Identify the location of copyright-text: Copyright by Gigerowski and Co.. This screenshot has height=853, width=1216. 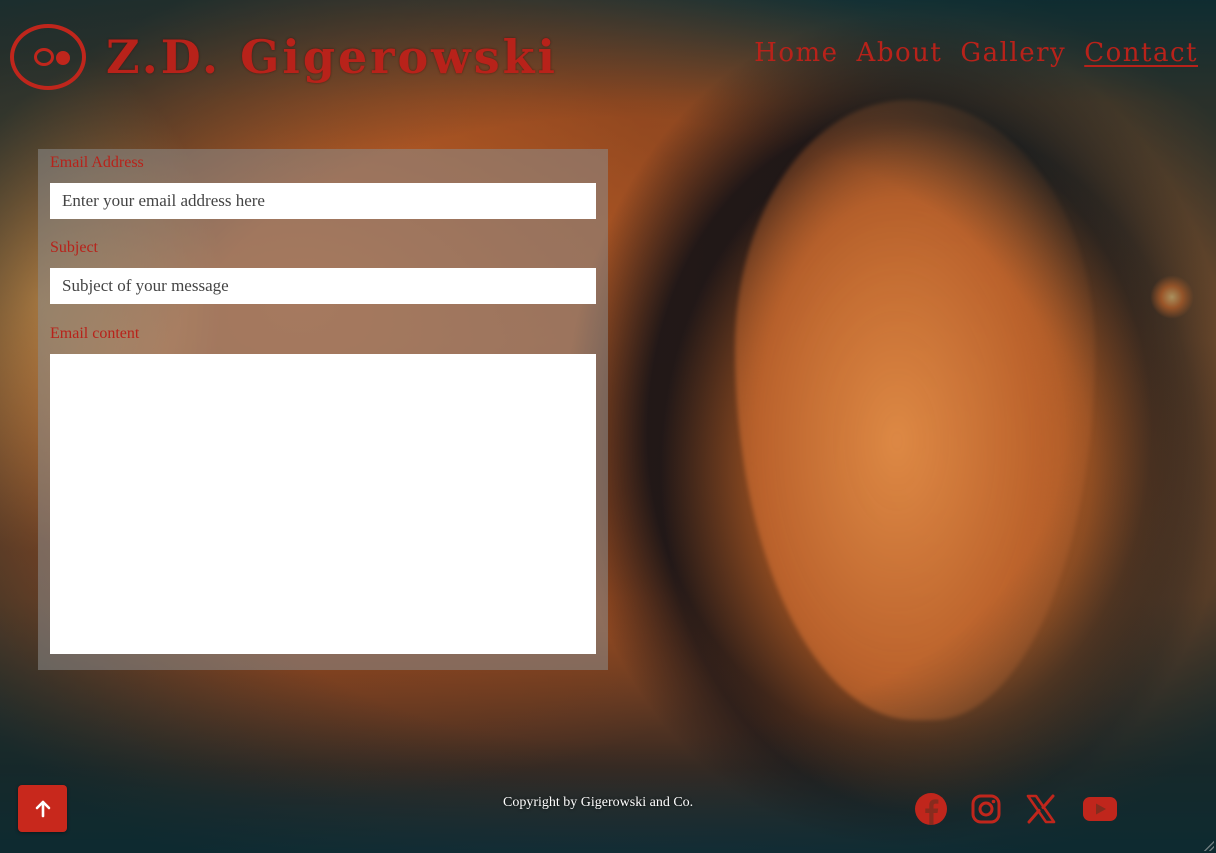
(598, 802).